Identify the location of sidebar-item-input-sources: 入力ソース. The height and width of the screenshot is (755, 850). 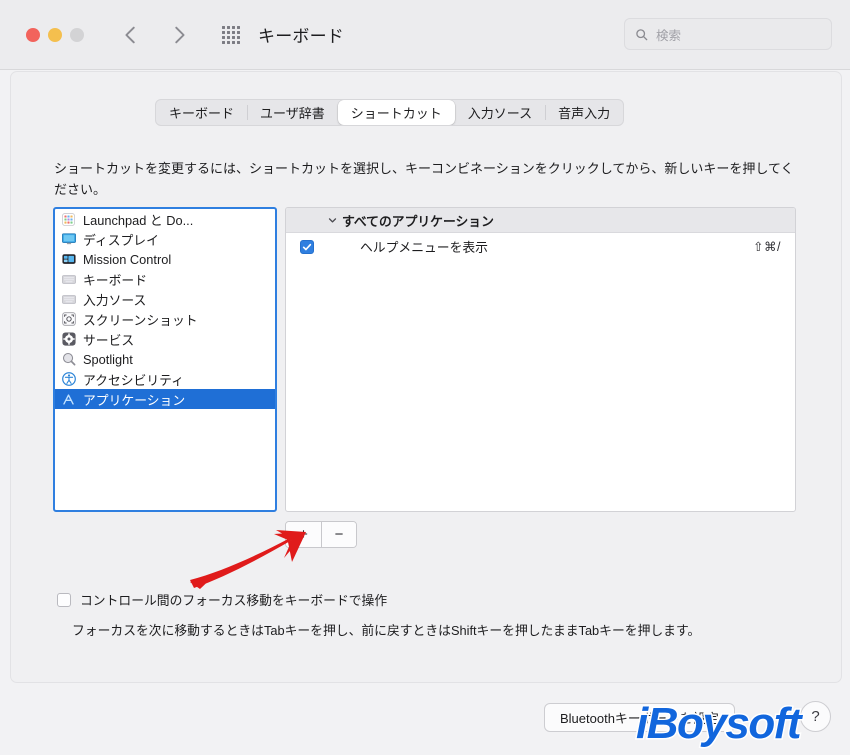
(165, 299).